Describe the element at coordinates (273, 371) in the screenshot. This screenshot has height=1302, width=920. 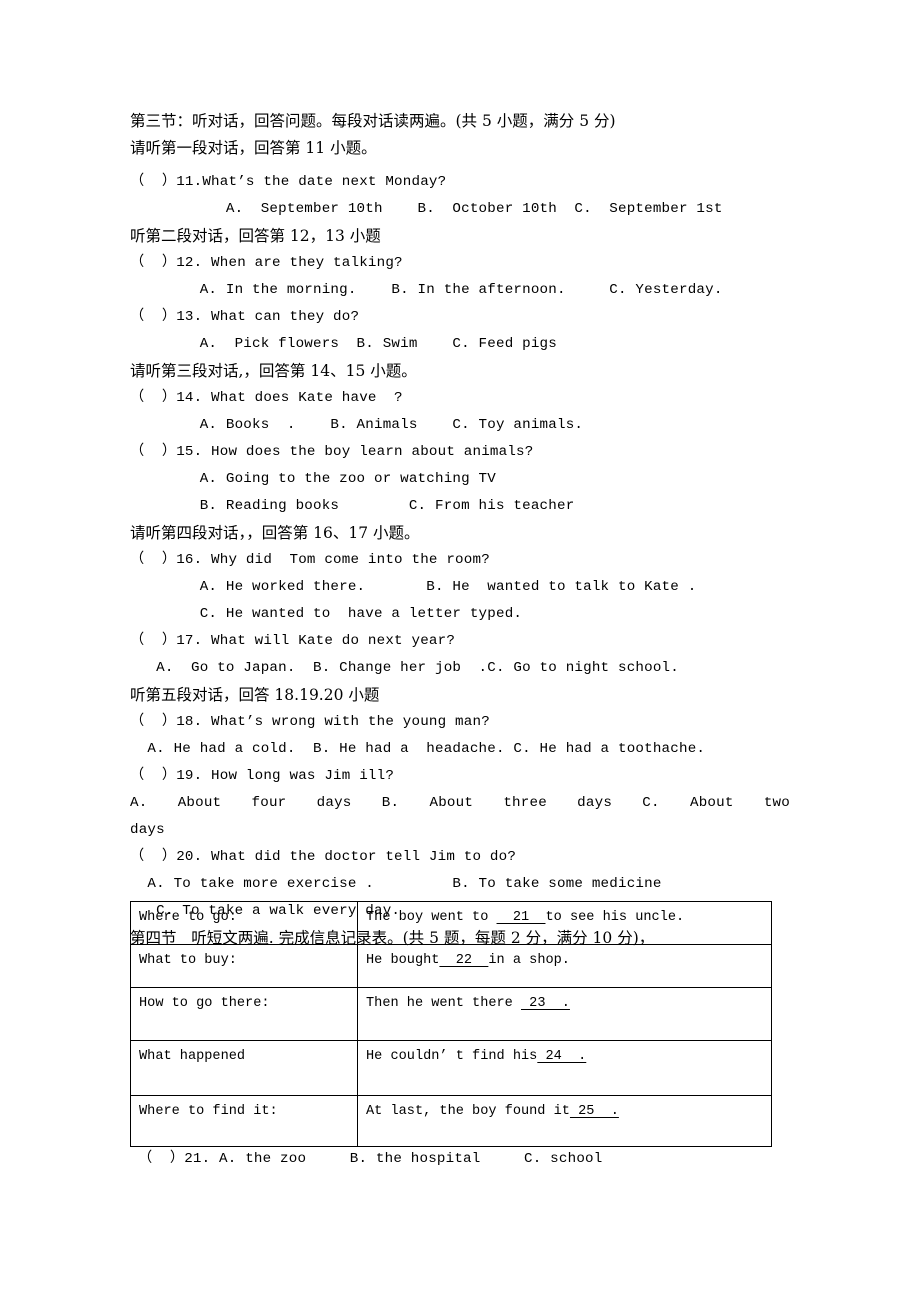
I see `dialog3-instruction: 请听第三段对话,，回答第 14、15 小题。` at that location.